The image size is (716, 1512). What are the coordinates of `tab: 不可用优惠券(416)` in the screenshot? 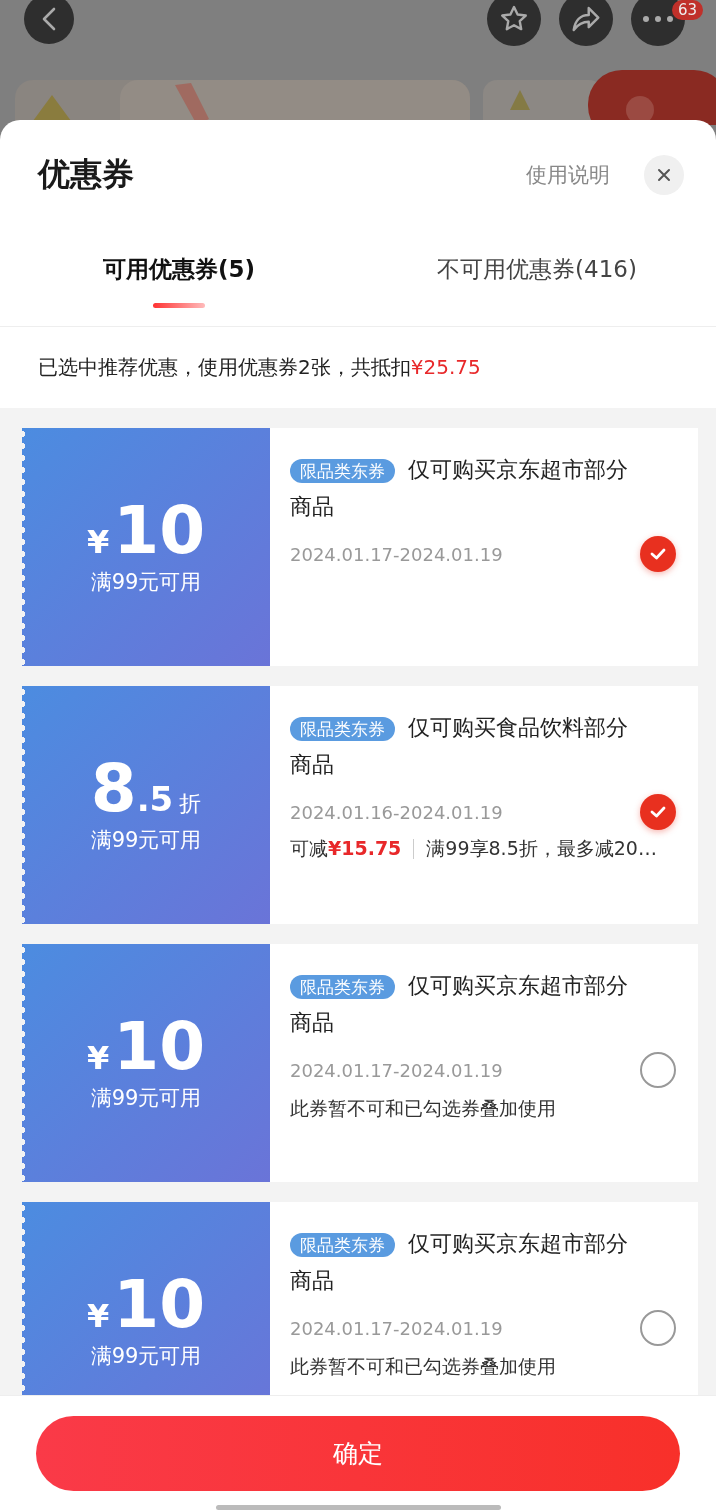 It's located at (537, 278).